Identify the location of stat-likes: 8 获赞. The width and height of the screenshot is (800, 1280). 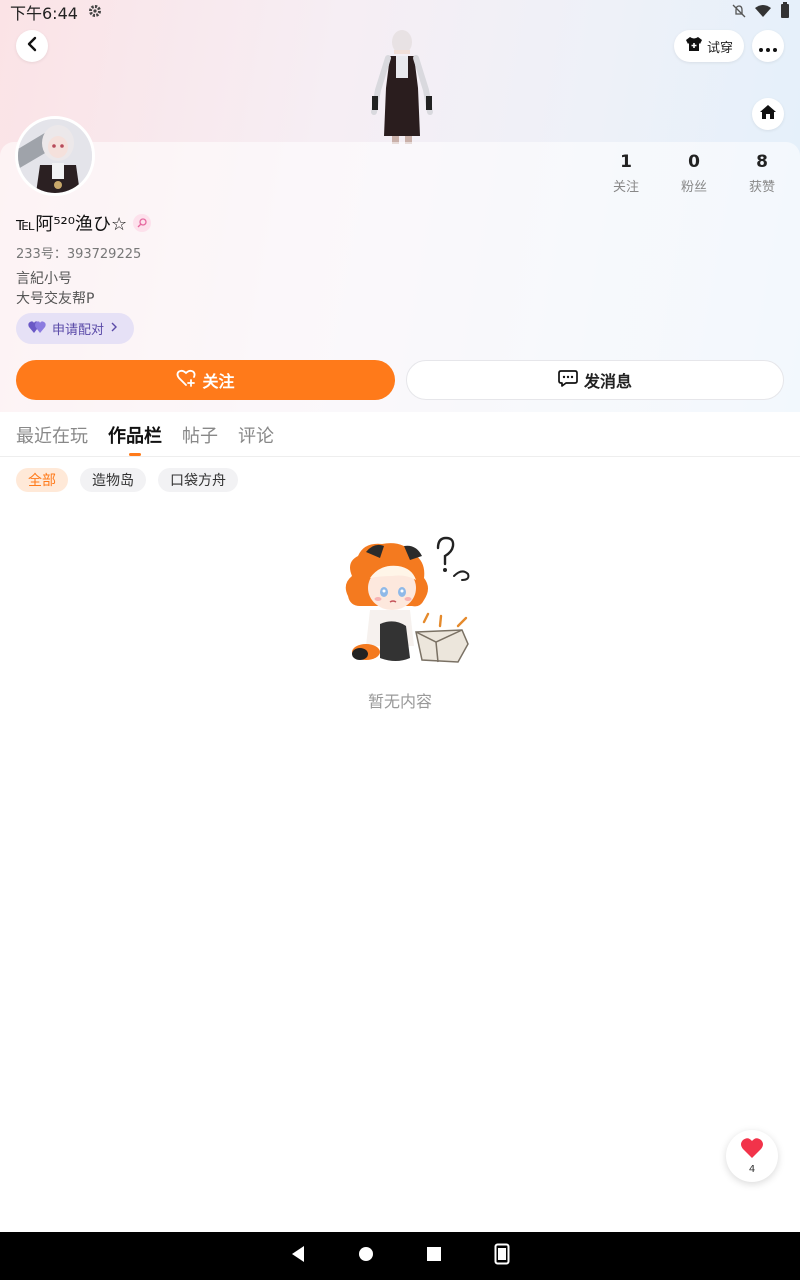
(762, 173).